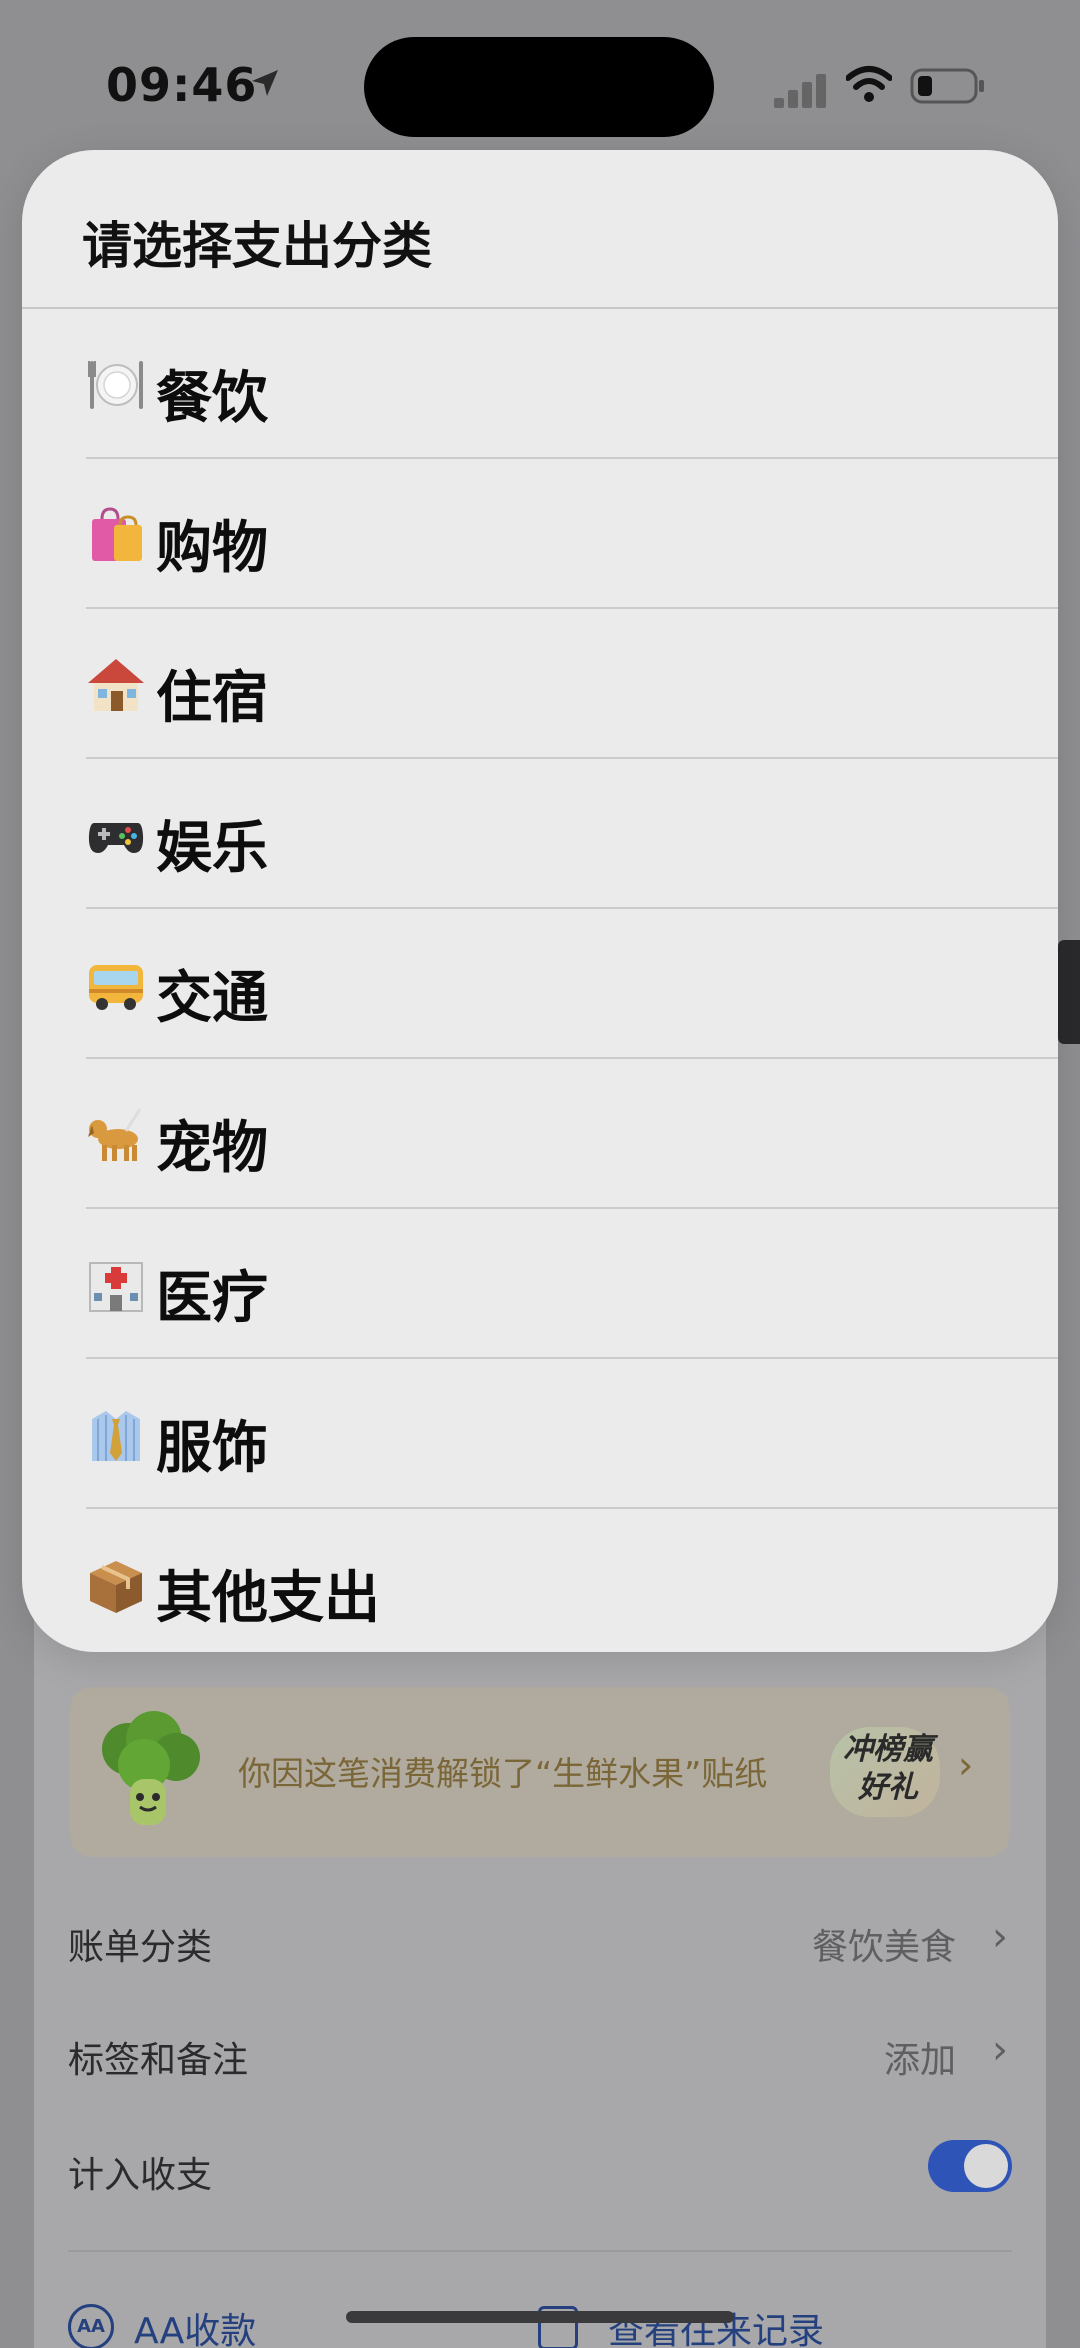  I want to click on include-in-balance-label: 计入收支, so click(140, 2175).